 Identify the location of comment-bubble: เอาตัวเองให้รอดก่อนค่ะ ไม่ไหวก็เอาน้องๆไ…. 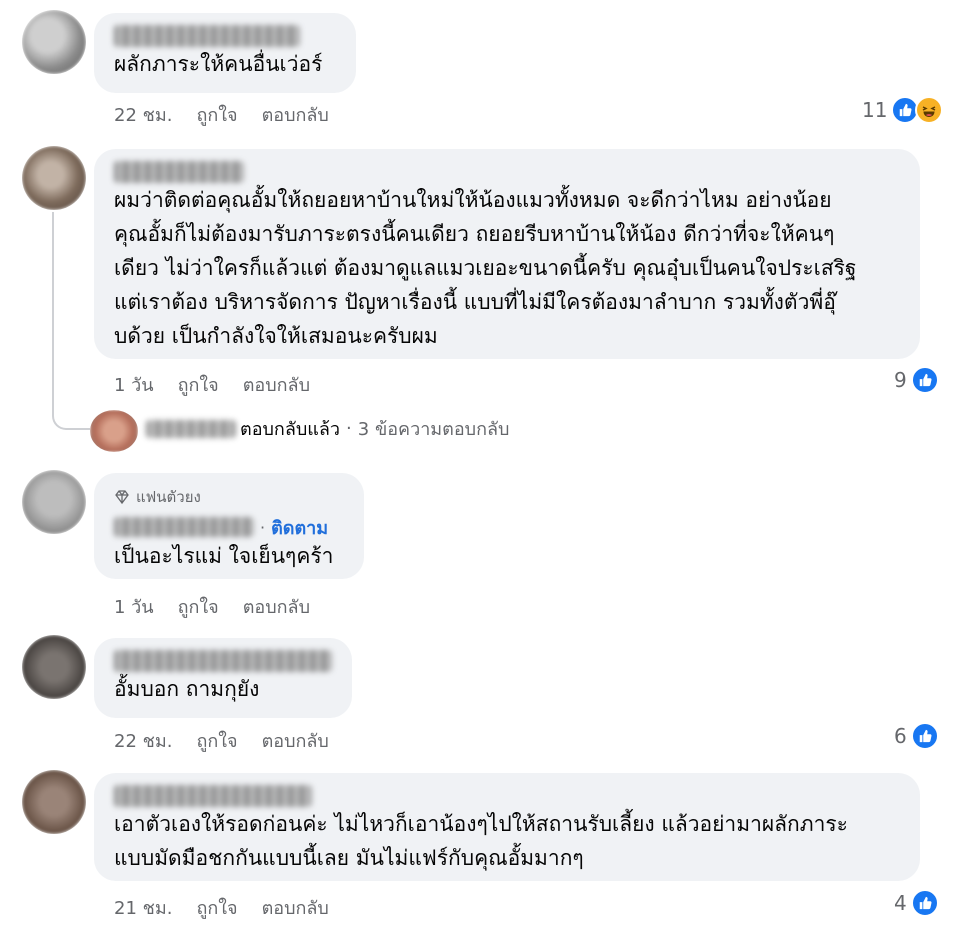
(507, 827).